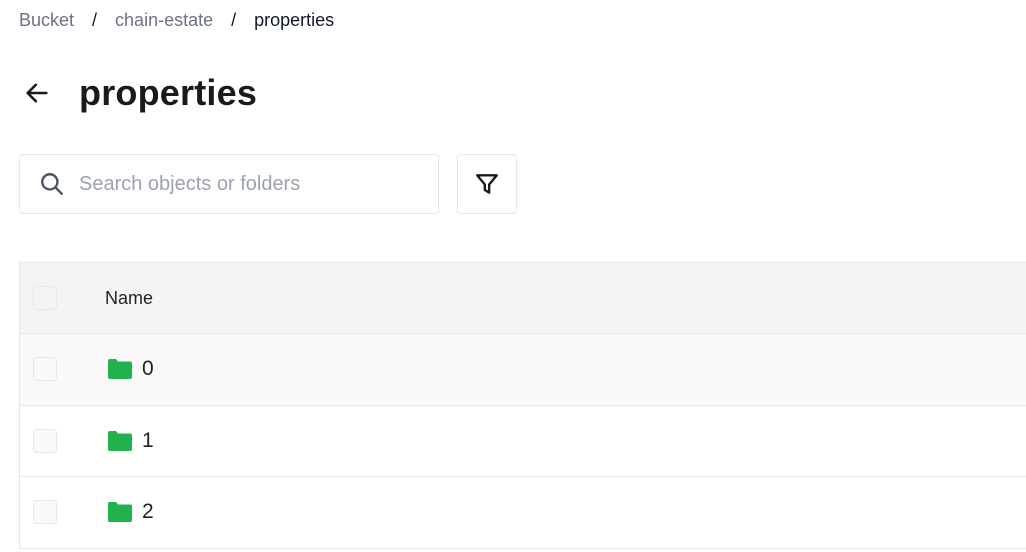 This screenshot has width=1026, height=552. I want to click on breadcrumb-item-properties: properties, so click(294, 20).